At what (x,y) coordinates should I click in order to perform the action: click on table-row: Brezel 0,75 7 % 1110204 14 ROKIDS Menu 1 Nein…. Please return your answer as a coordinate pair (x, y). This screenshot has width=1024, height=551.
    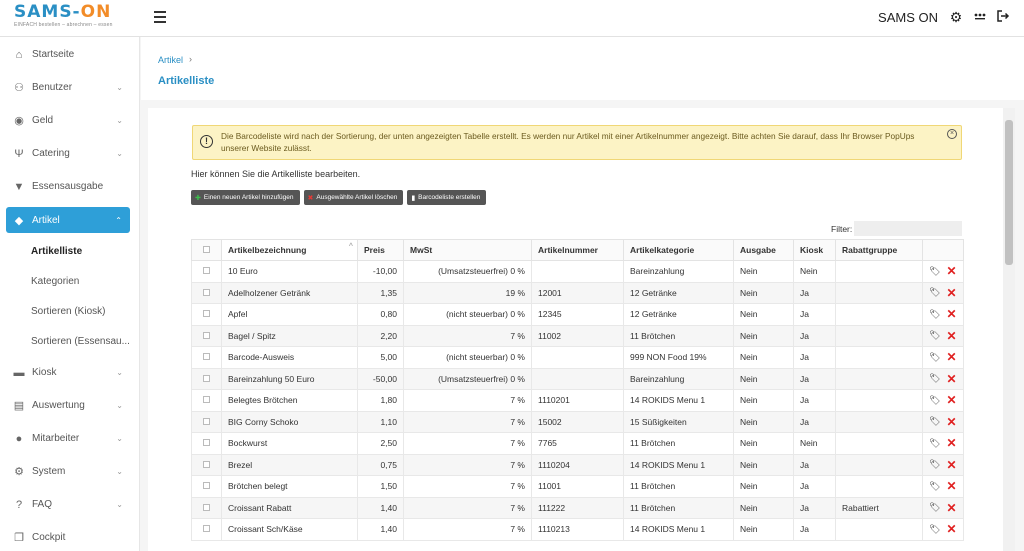
    Looking at the image, I should click on (577, 464).